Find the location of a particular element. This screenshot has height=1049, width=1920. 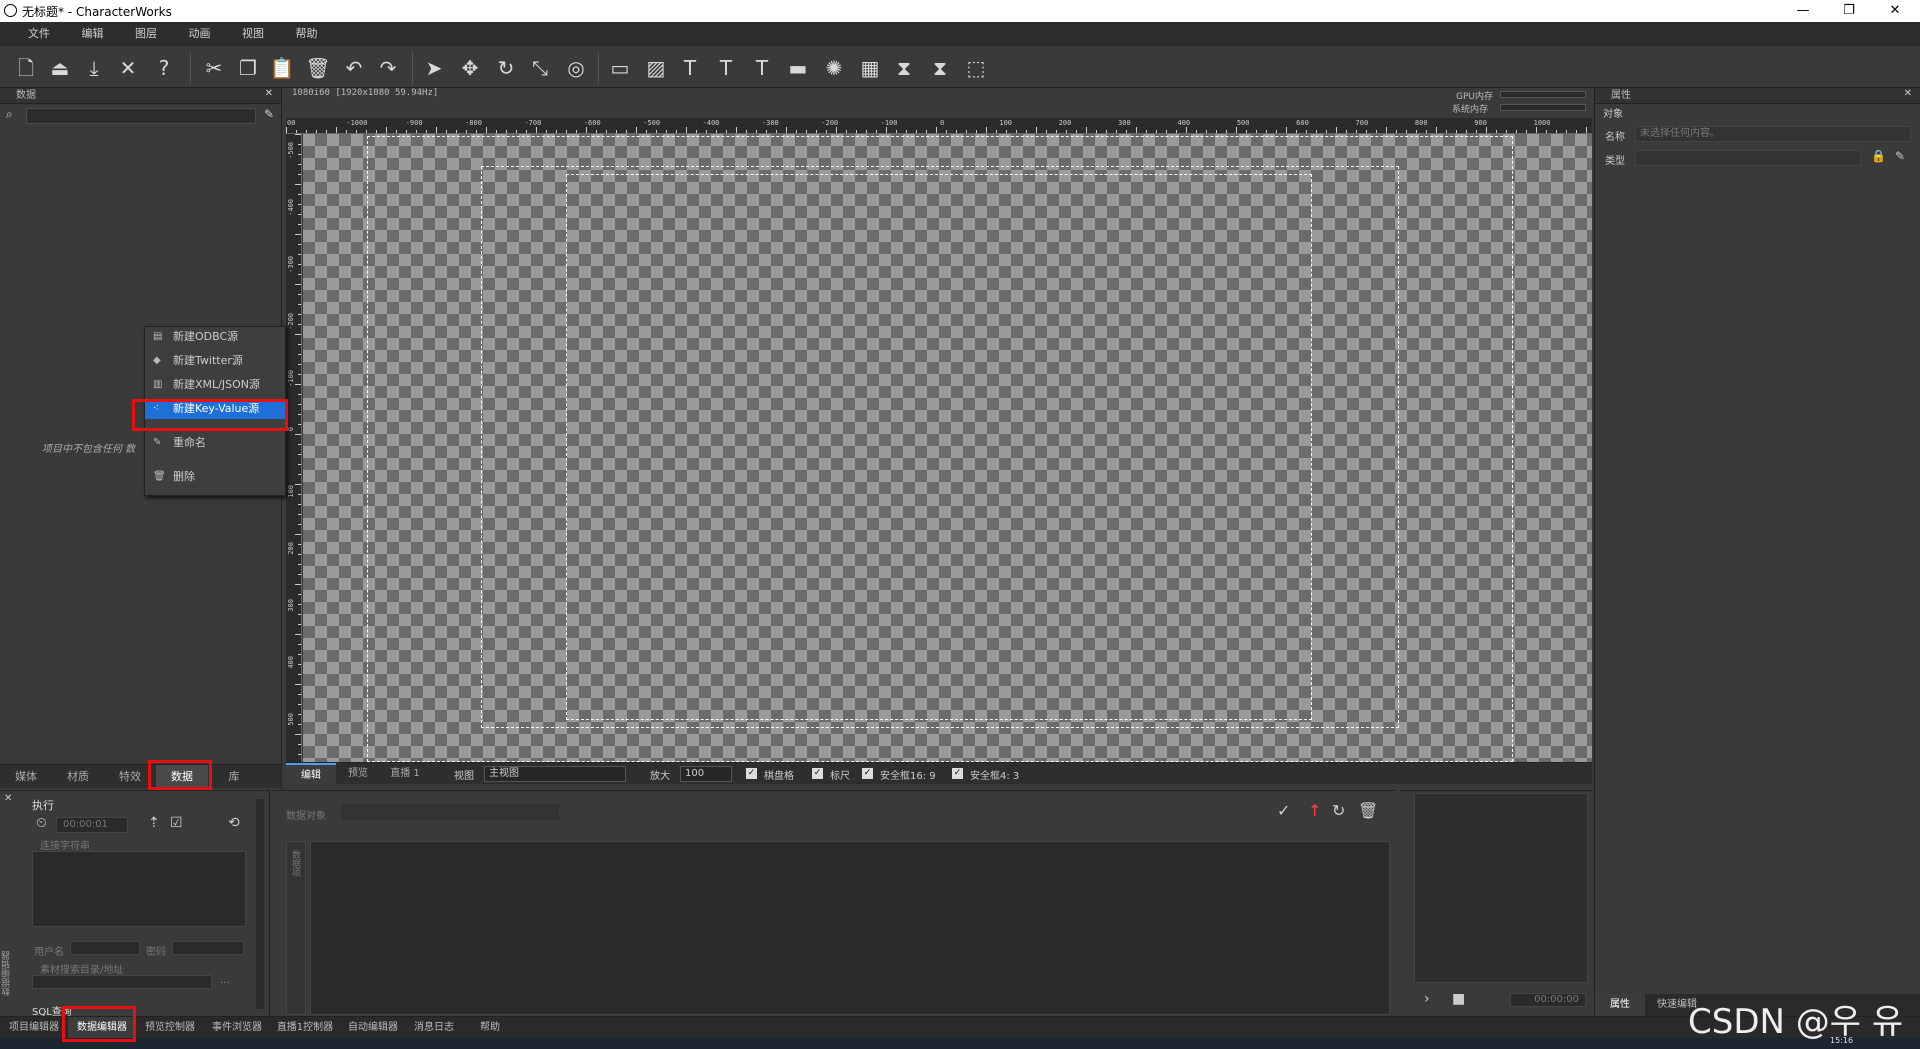

upload-icon: ⏏ is located at coordinates (60, 68).